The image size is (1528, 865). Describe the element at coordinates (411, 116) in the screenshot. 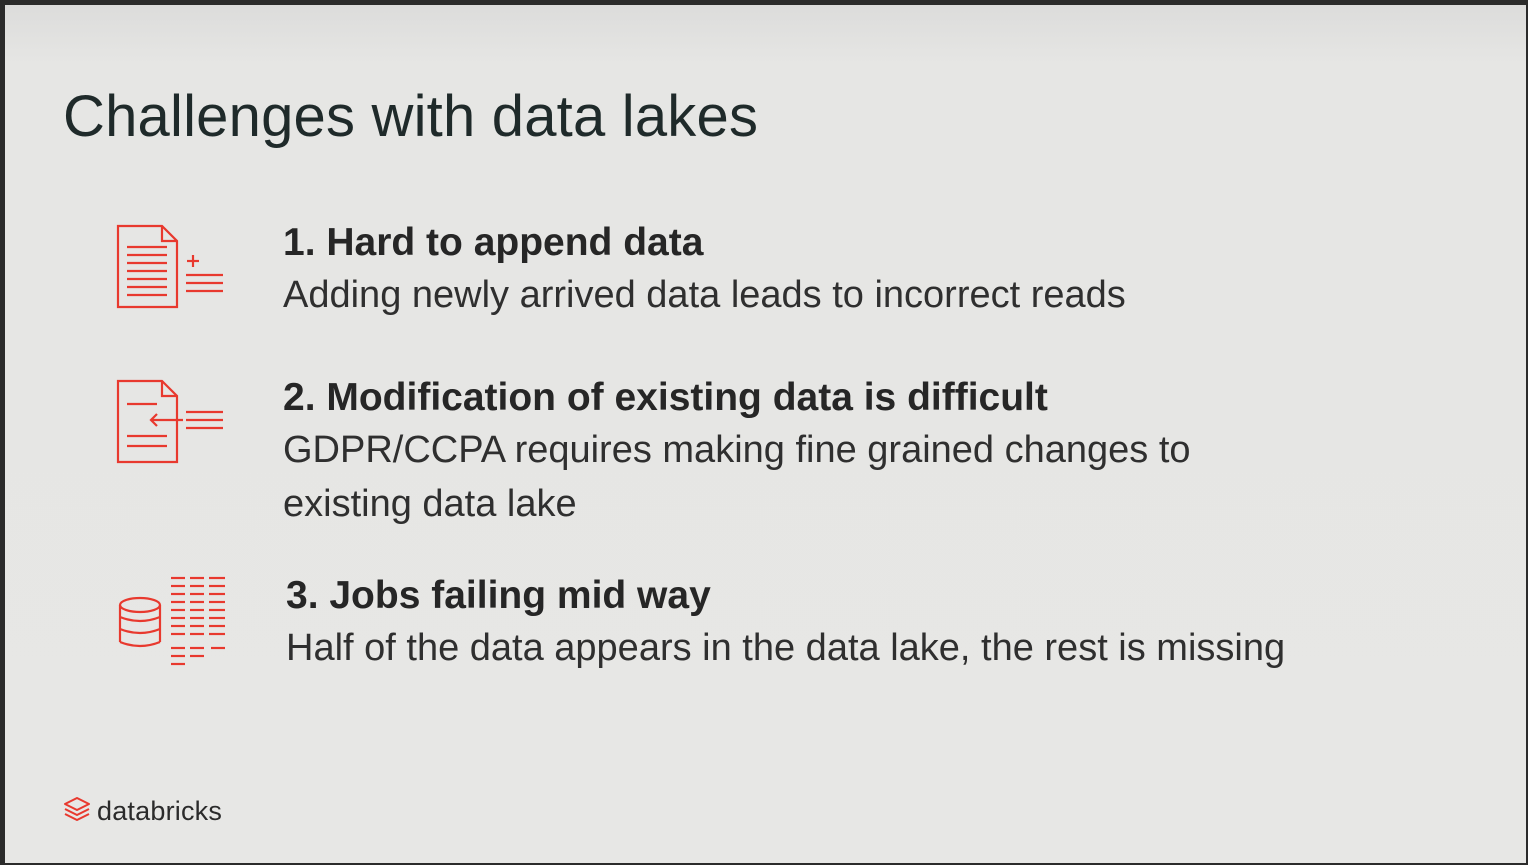

I see `slide-title: Challenges with data lakes` at that location.